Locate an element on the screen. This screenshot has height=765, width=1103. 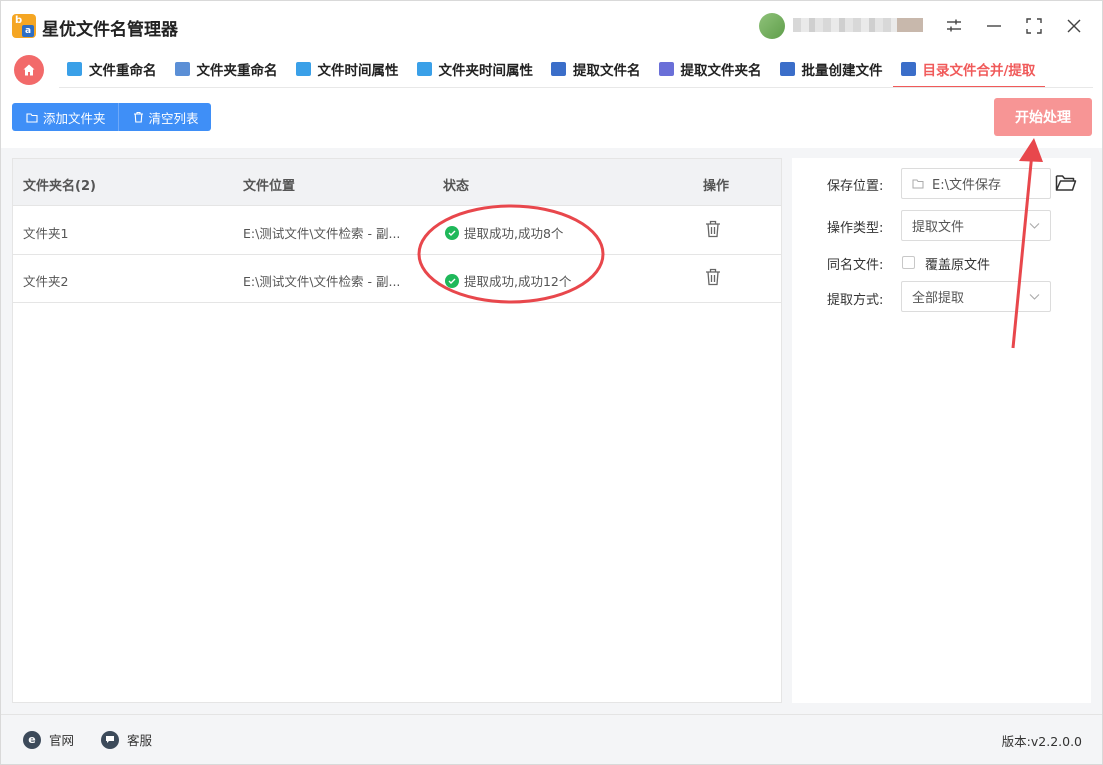
row-folder-name: 文件夹2 is located at coordinates (46, 281).